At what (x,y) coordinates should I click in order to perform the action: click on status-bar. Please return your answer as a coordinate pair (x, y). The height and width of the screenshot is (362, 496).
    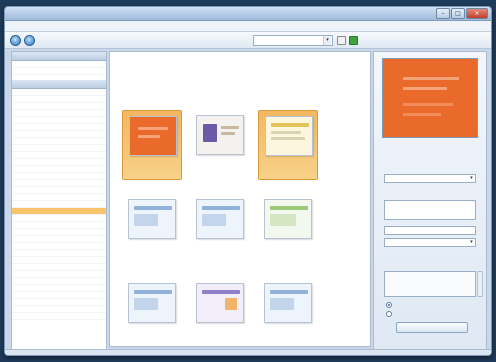
    Looking at the image, I should click on (248, 352).